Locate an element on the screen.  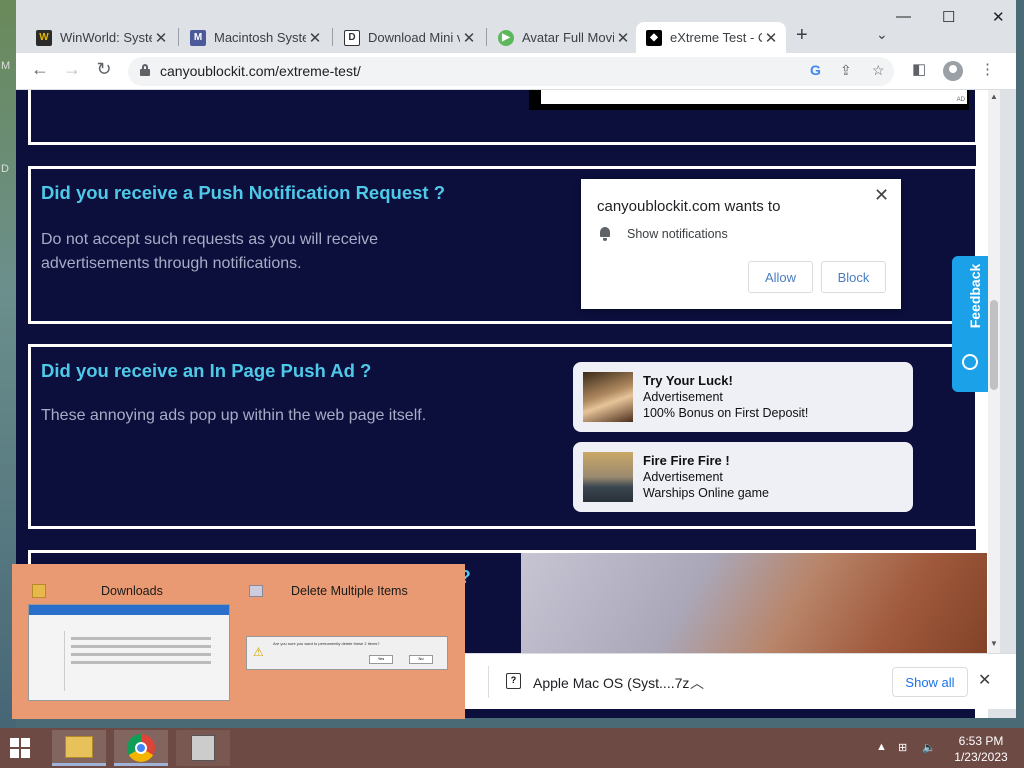
thumbnail-sidebar is located at coordinates (49, 661).